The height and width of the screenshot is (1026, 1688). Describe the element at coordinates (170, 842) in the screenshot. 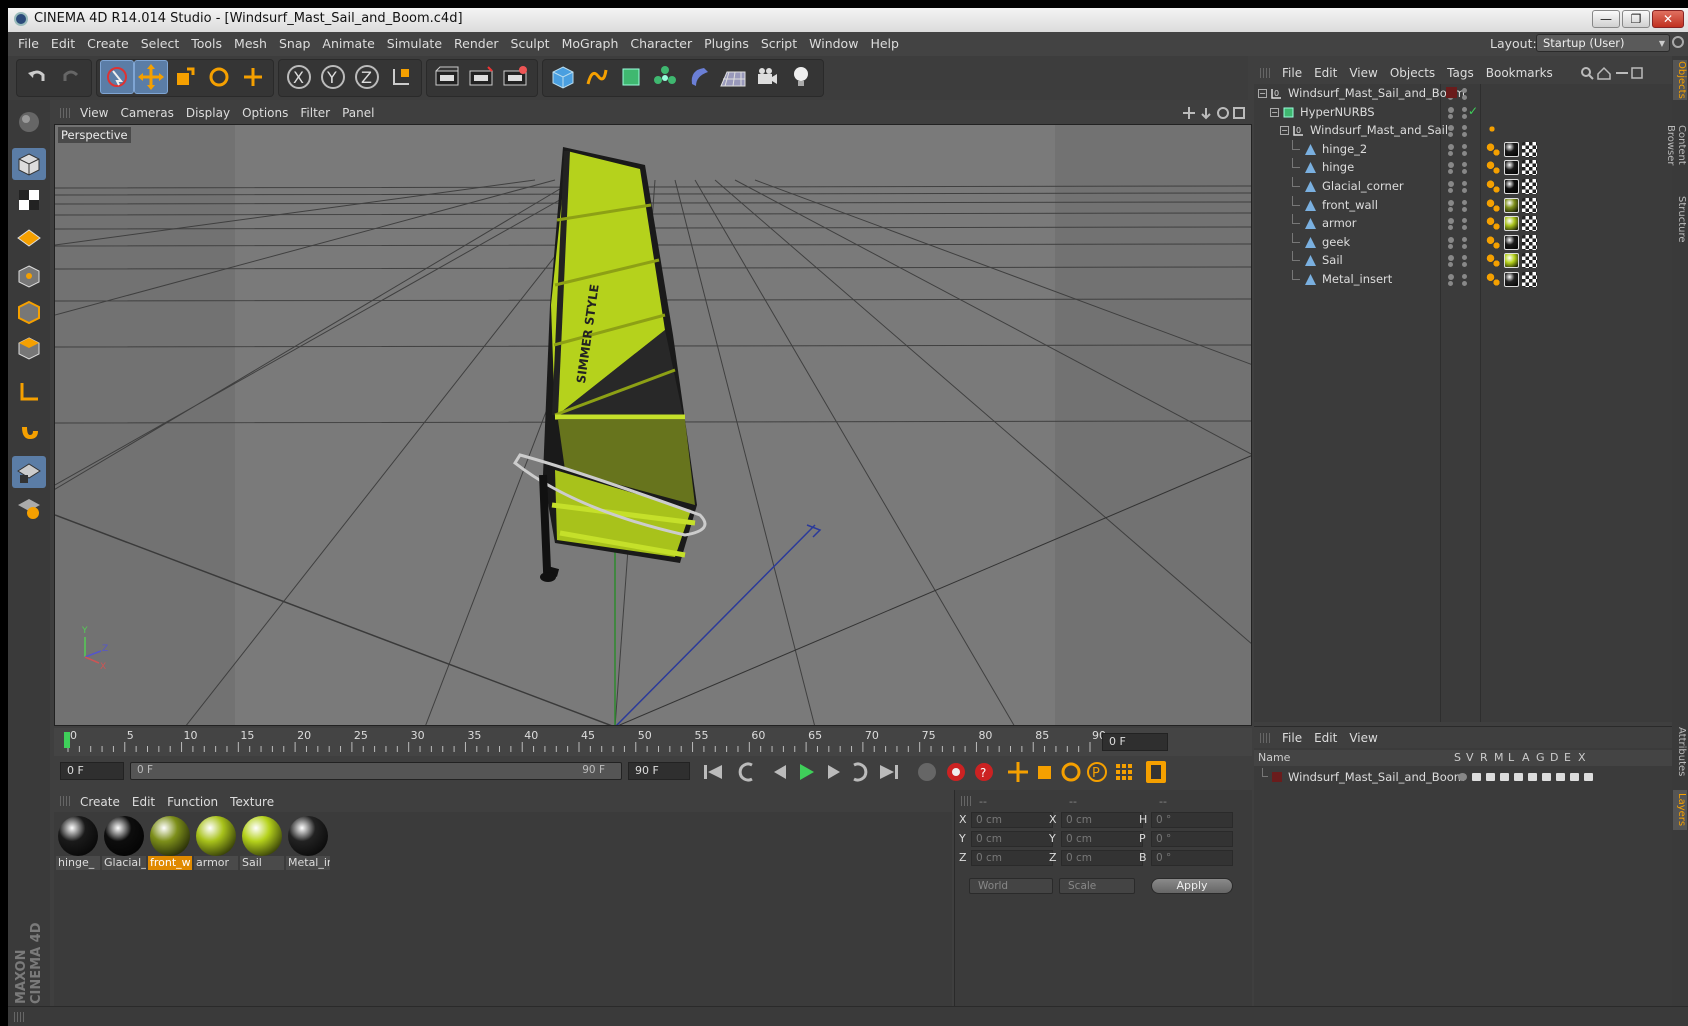

I see `material-swatch: front_w` at that location.